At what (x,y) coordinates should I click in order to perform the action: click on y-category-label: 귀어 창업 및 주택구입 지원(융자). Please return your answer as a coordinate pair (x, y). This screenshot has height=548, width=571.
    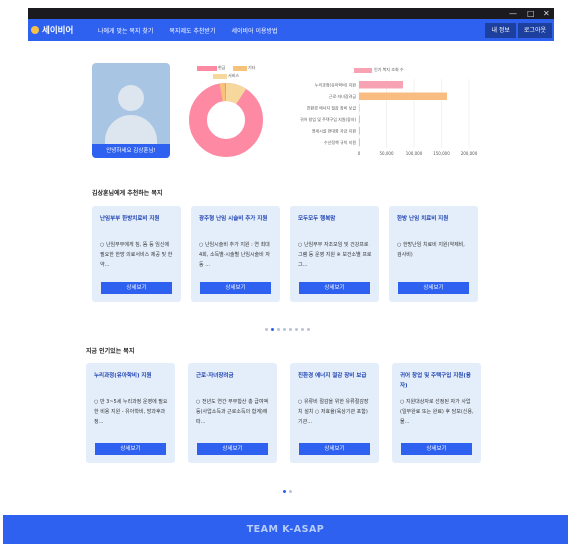
    Looking at the image, I should click on (328, 119).